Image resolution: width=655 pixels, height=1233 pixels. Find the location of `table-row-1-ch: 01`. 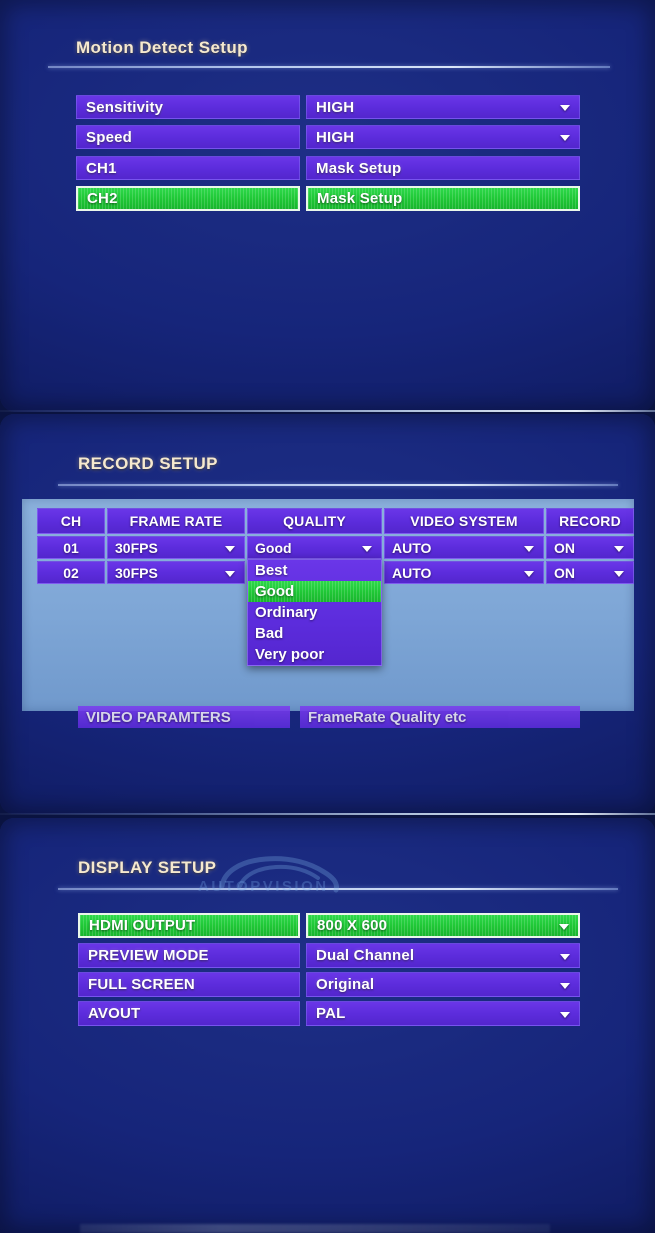

table-row-1-ch: 01 is located at coordinates (71, 547).